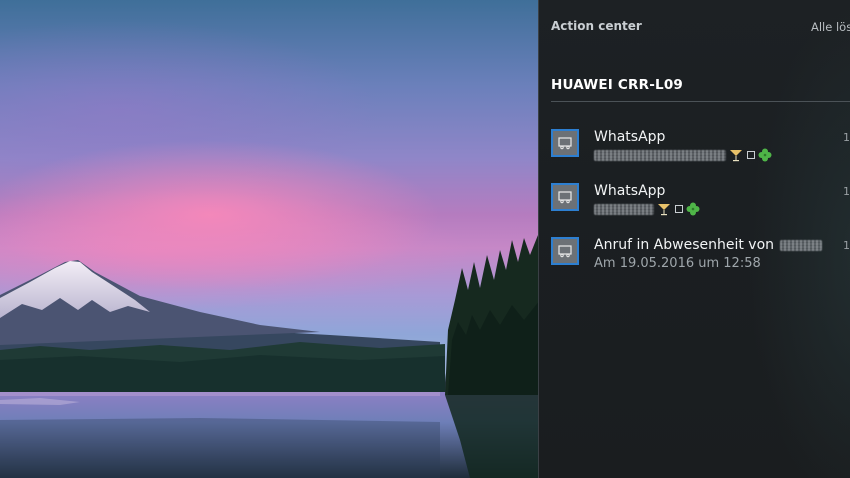 The image size is (850, 478). Describe the element at coordinates (684, 245) in the screenshot. I see `missed-call-label: Anruf in Abwesenheit von` at that location.